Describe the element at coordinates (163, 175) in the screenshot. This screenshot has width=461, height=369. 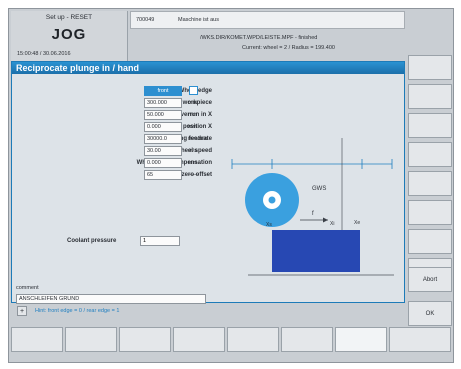
I see `zero-offset-input: 65` at that location.